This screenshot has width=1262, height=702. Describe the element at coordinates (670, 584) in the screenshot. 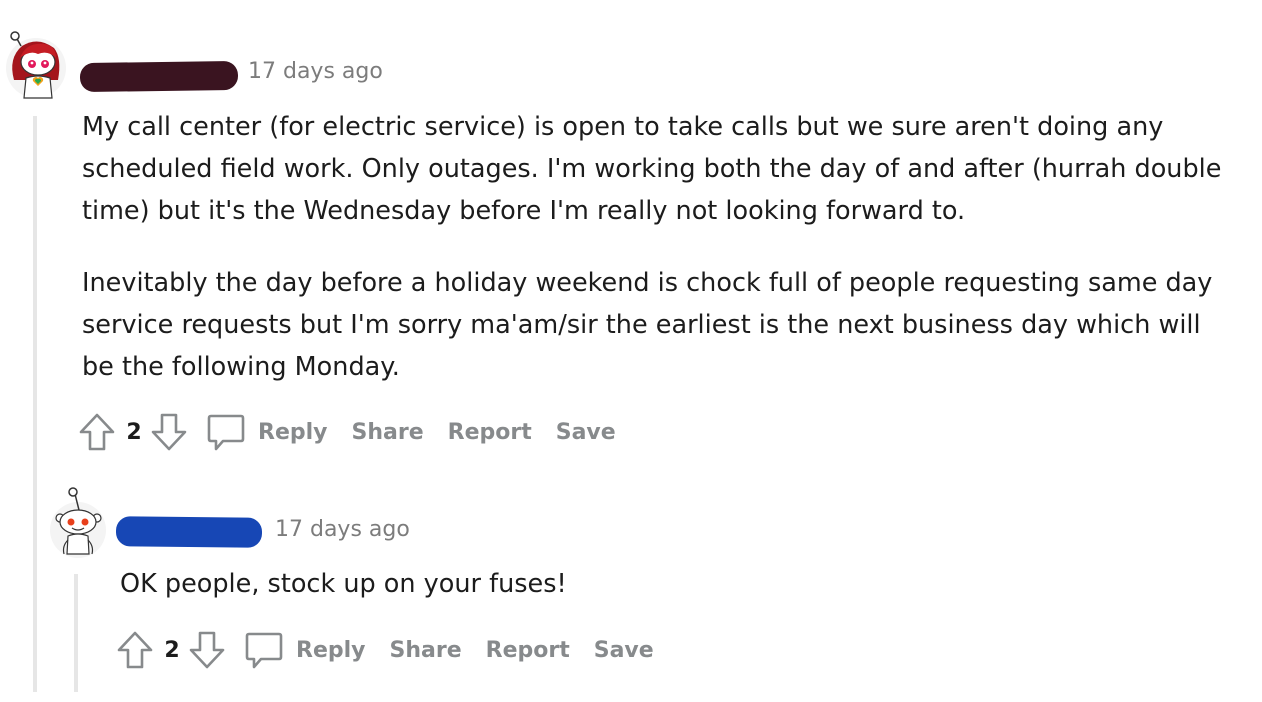

I see `comment-body: OK people, stock up on your fuses!` at that location.